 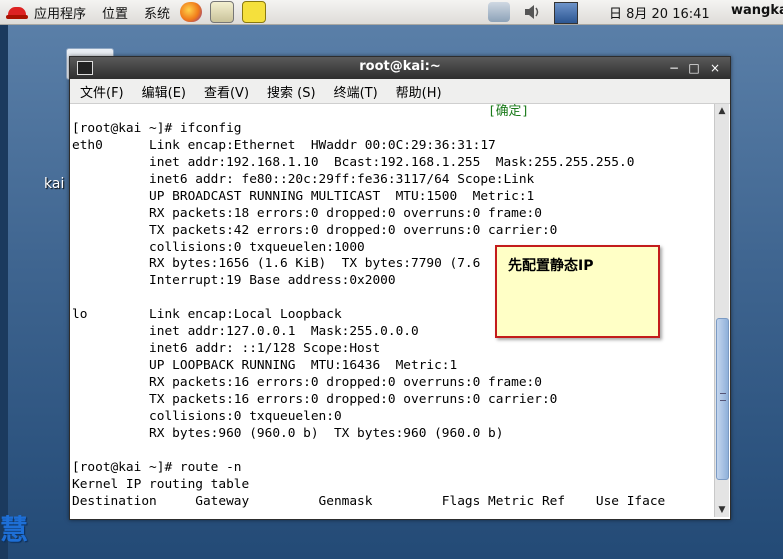 What do you see at coordinates (715, 68) in the screenshot?
I see `close-button: ×` at bounding box center [715, 68].